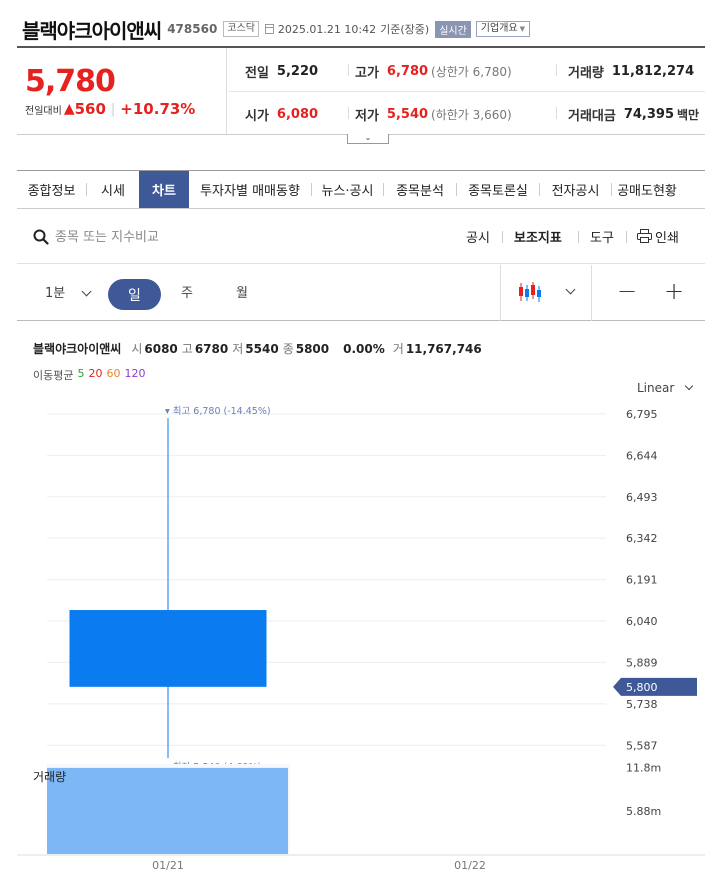 This screenshot has height=886, width=705. What do you see at coordinates (470, 865) in the screenshot?
I see `x-tick-label: 01/22` at bounding box center [470, 865].